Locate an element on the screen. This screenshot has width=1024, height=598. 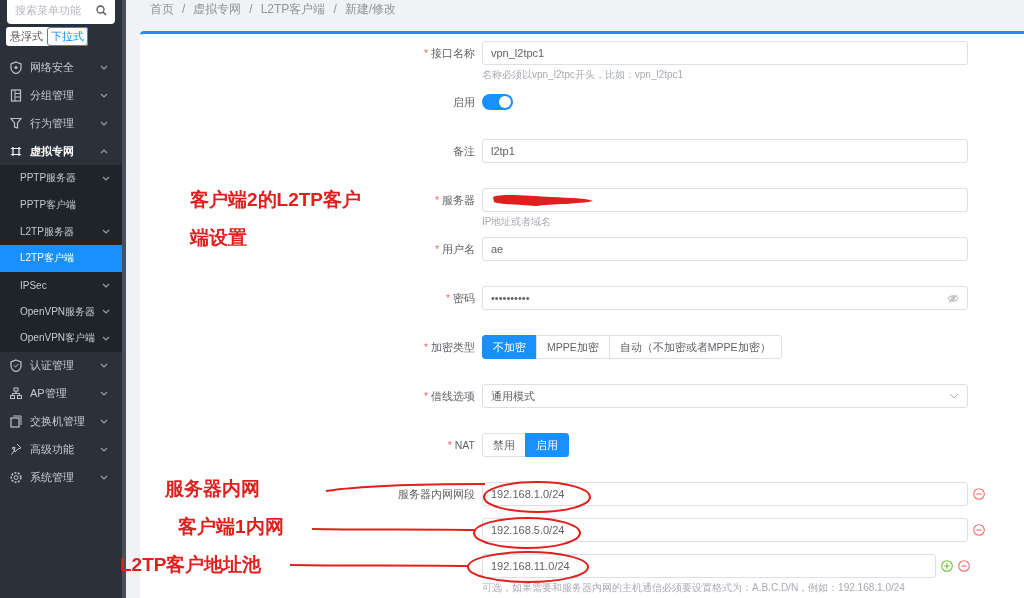
submenu-item: L2TP服务器 is located at coordinates (61, 232).